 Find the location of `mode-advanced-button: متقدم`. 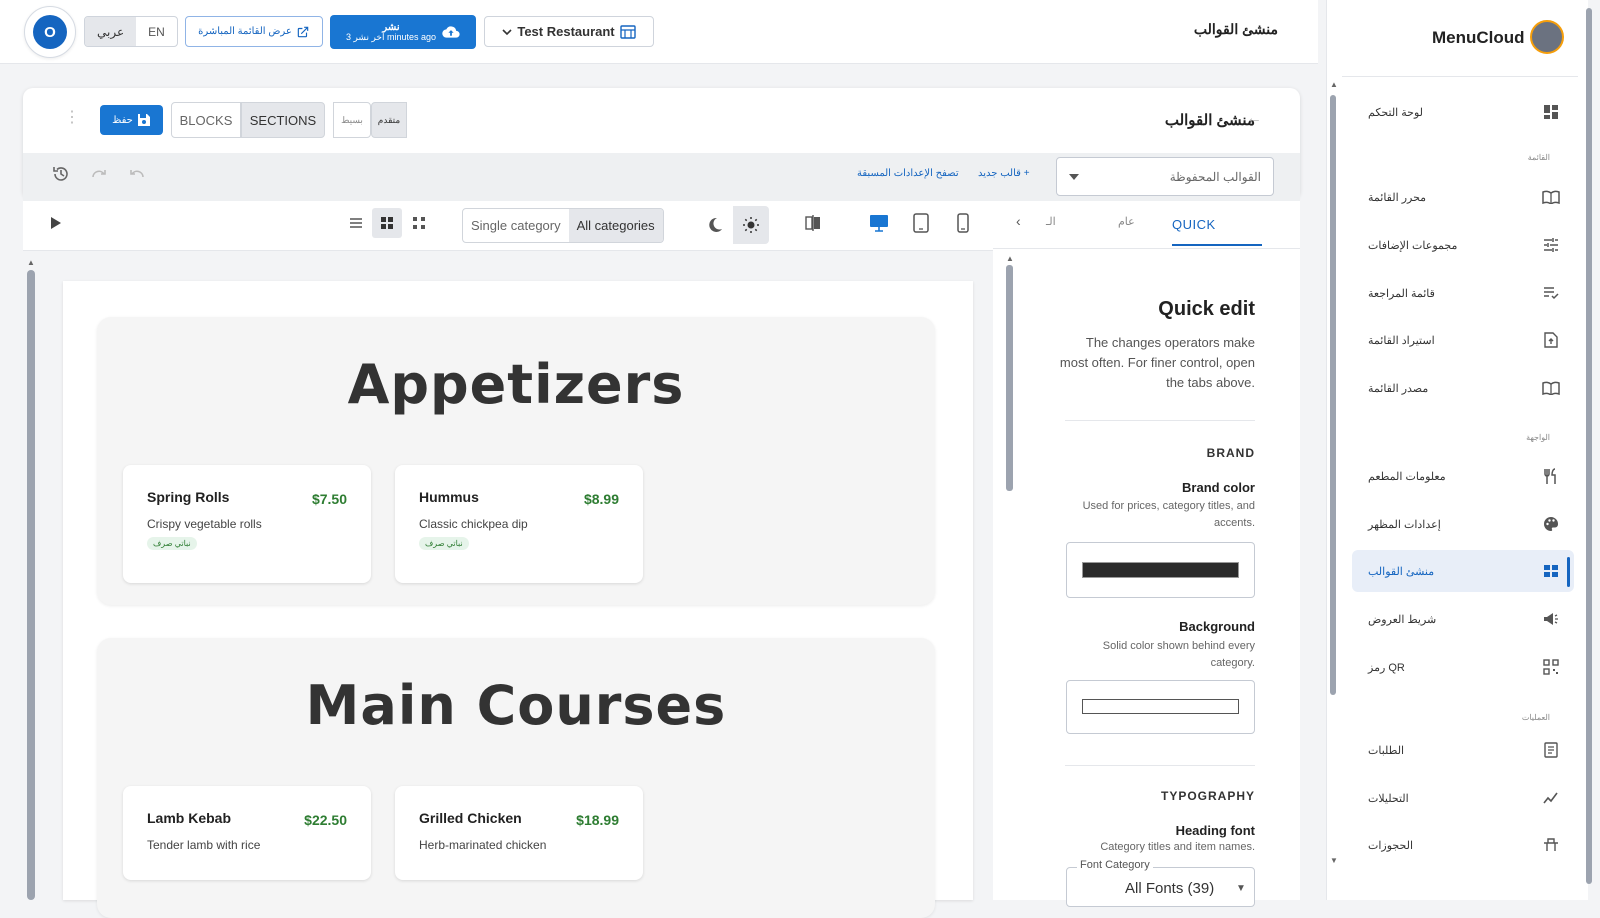

mode-advanced-button: متقدم is located at coordinates (389, 120).